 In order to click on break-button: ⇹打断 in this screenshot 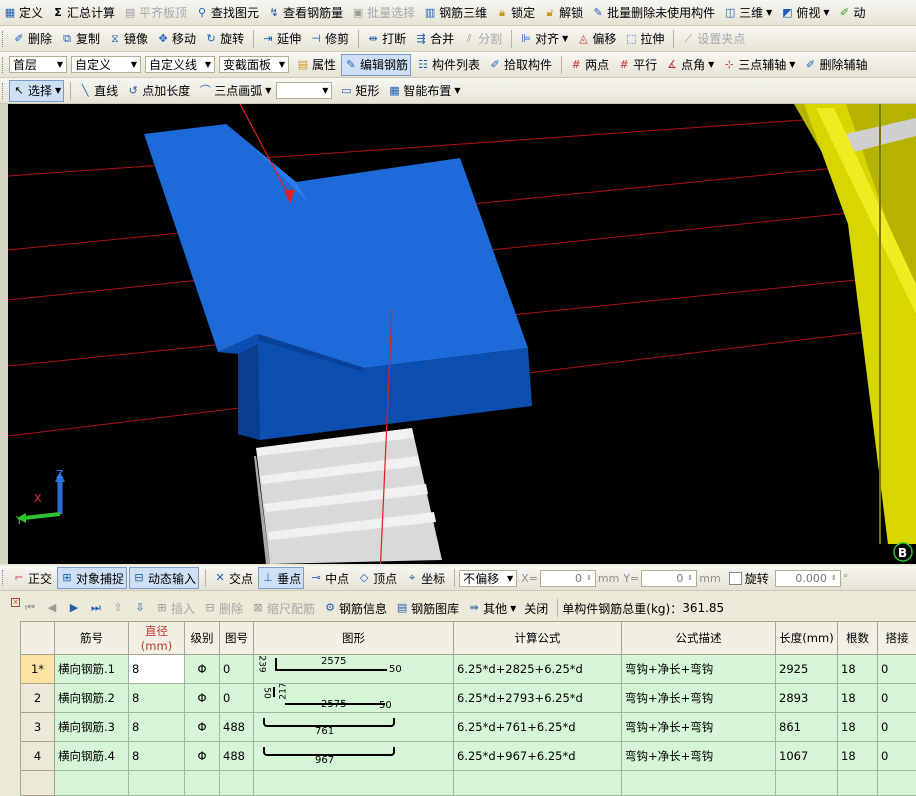, I will do `click(386, 39)`.